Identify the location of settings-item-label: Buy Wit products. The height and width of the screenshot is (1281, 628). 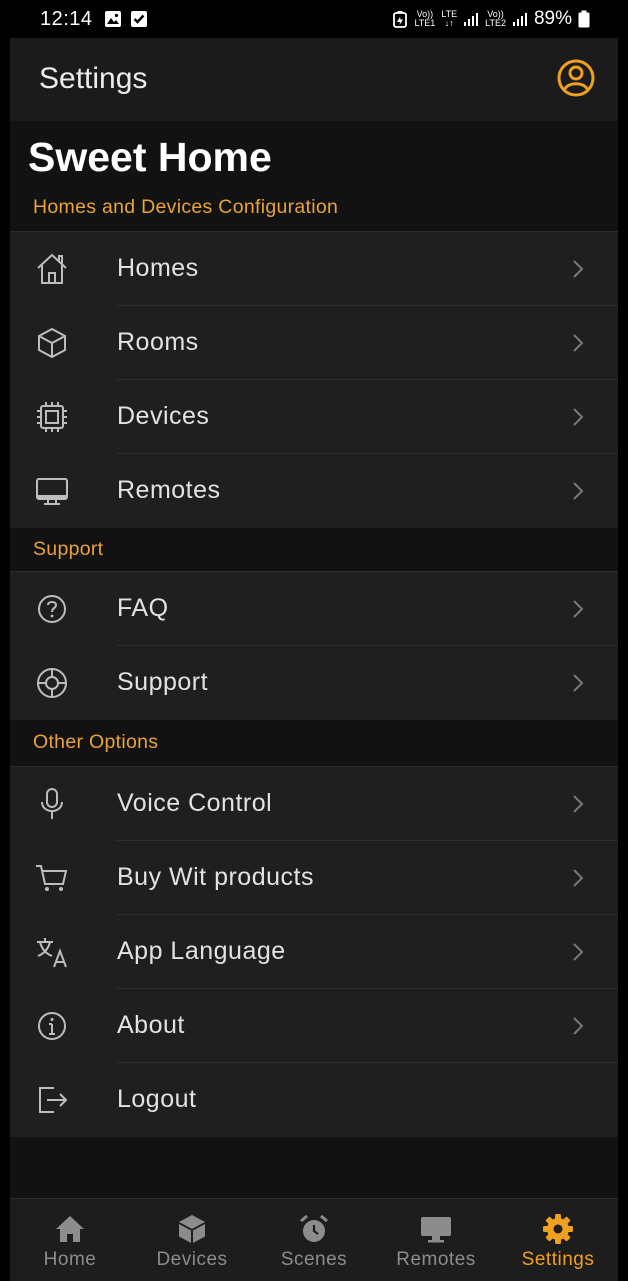
(215, 877).